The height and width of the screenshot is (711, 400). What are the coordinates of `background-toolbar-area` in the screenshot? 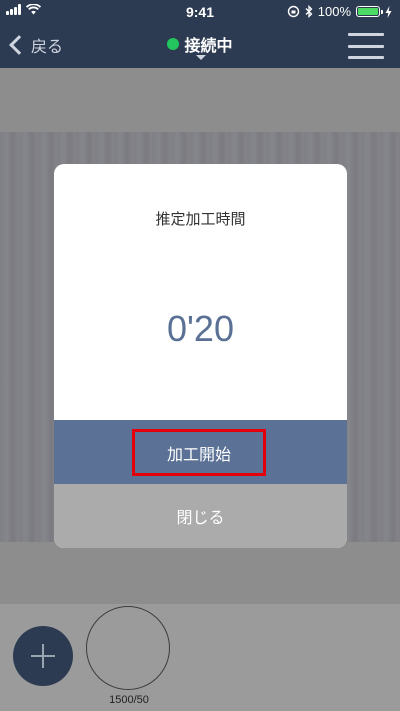 It's located at (200, 100).